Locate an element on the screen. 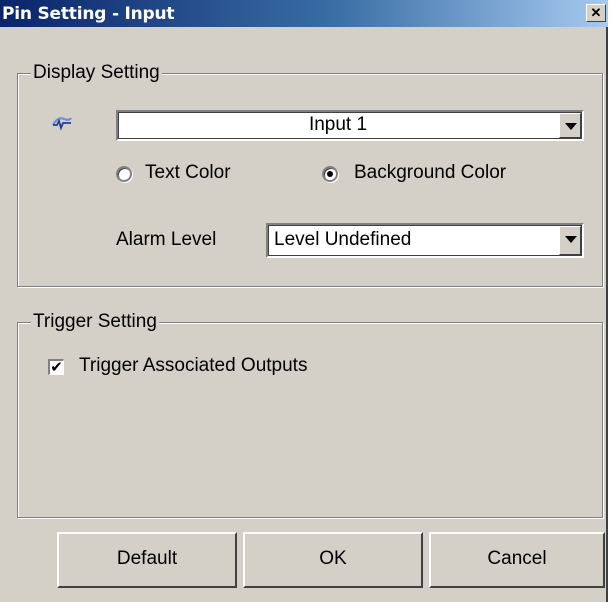 This screenshot has width=611, height=602. alarm-level-select: Level Undefined is located at coordinates (425, 240).